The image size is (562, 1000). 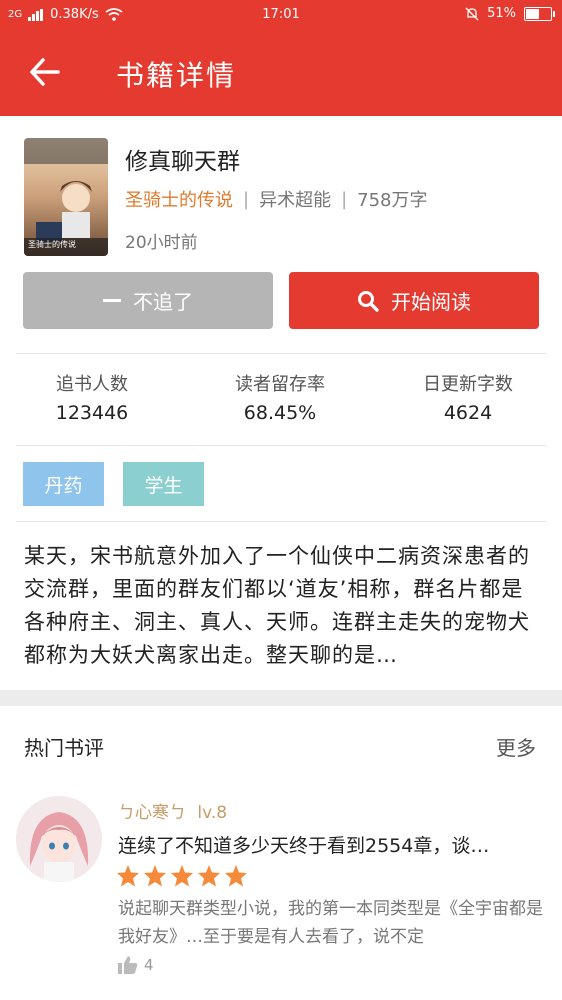 I want to click on stat-value: 123446, so click(x=92, y=413).